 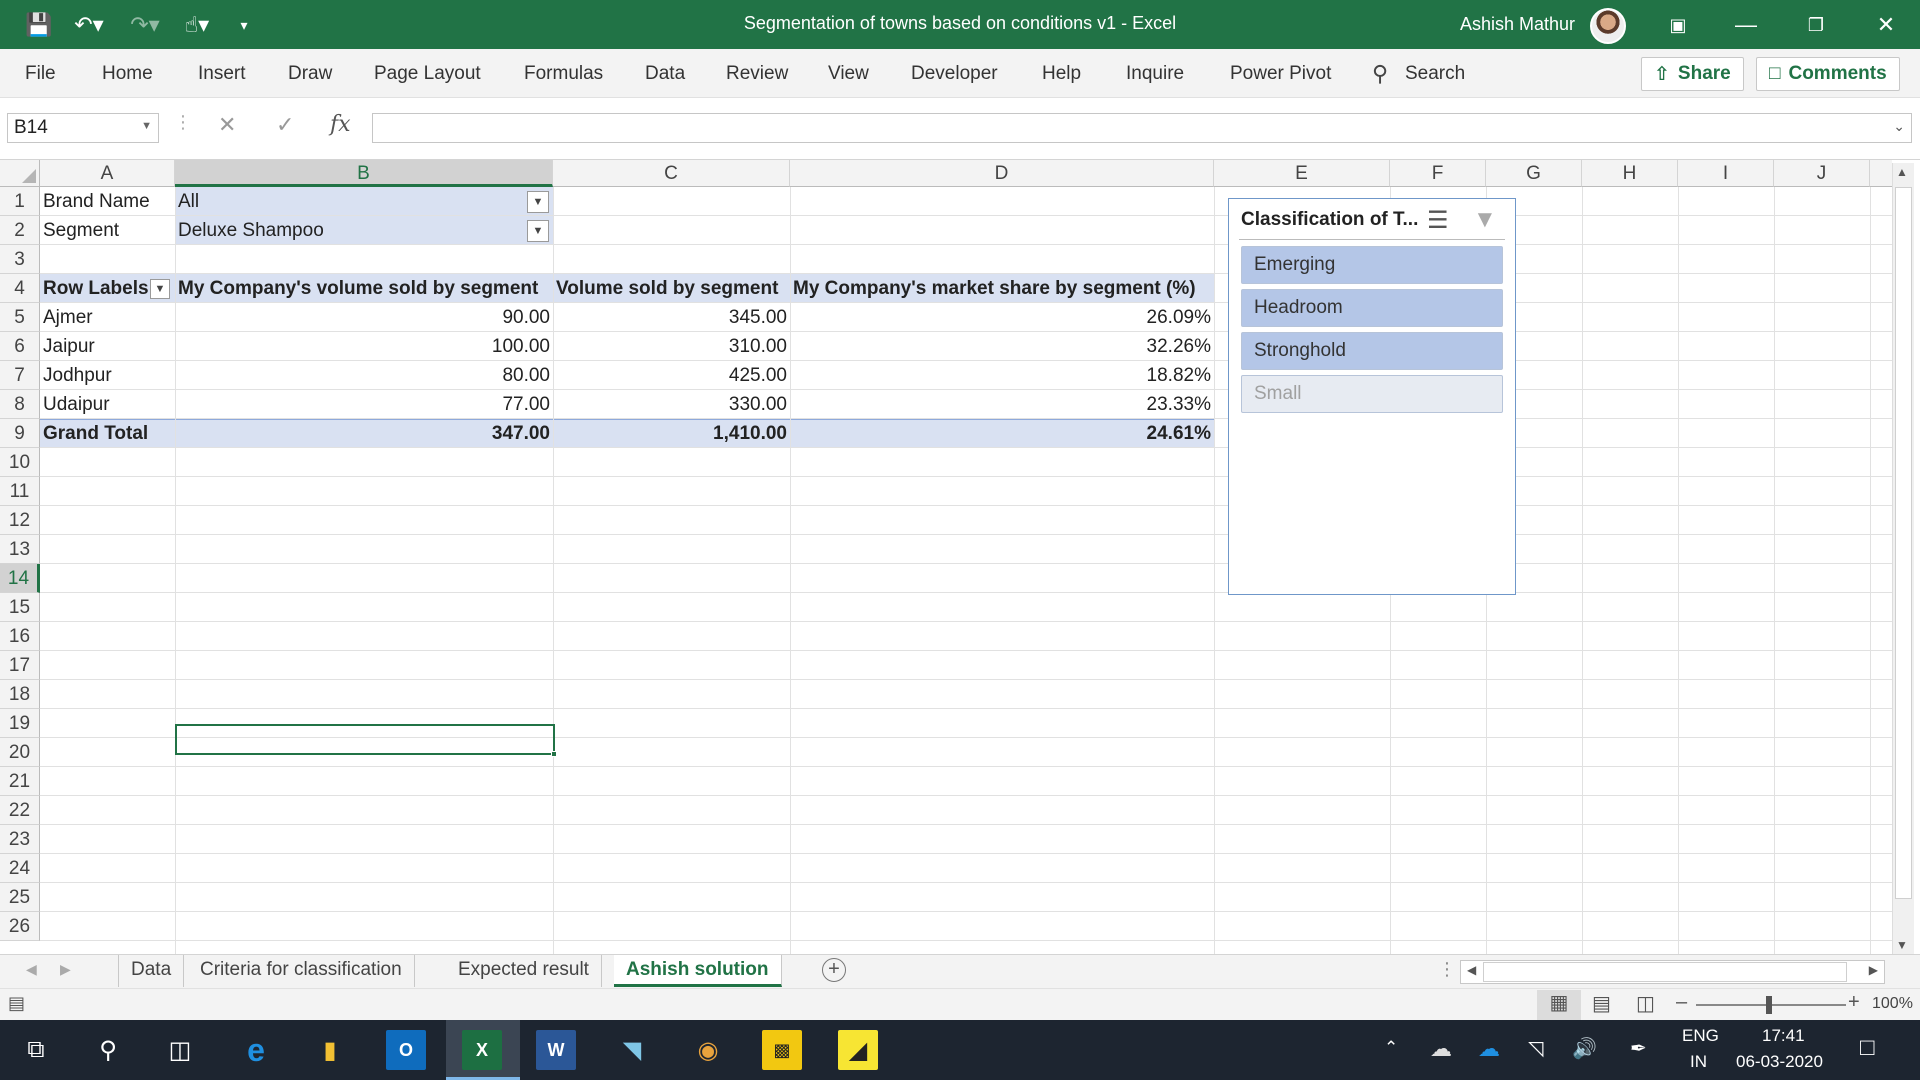 I want to click on row-header: 11, so click(x=20, y=491).